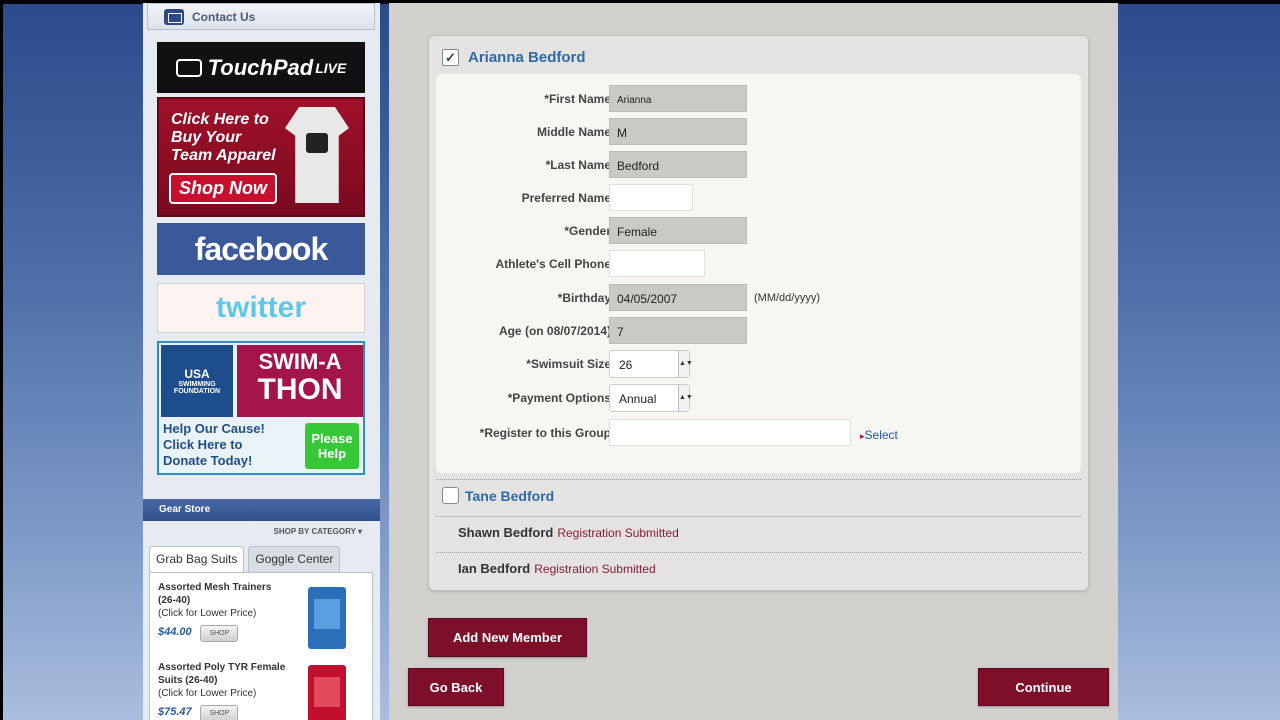 This screenshot has width=1280, height=720. I want to click on go-back-button: Go Back, so click(456, 687).